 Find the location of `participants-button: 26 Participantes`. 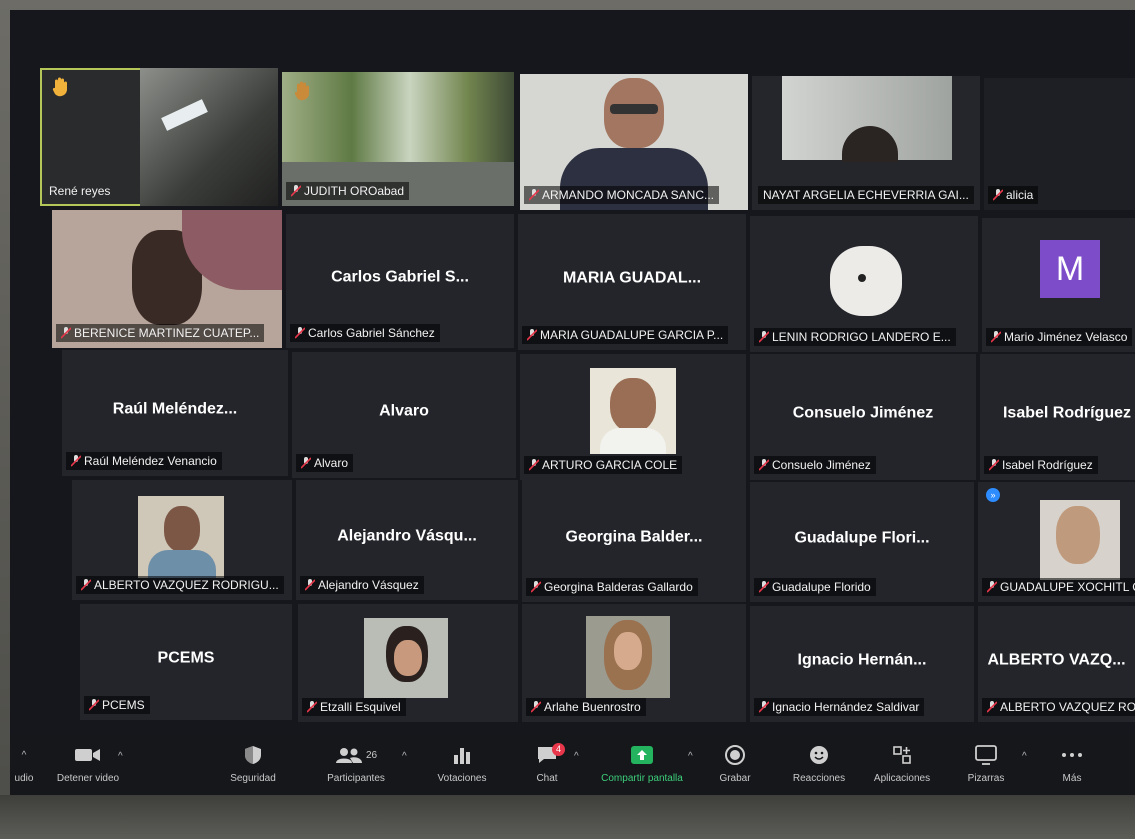

participants-button: 26 Participantes is located at coordinates (356, 763).